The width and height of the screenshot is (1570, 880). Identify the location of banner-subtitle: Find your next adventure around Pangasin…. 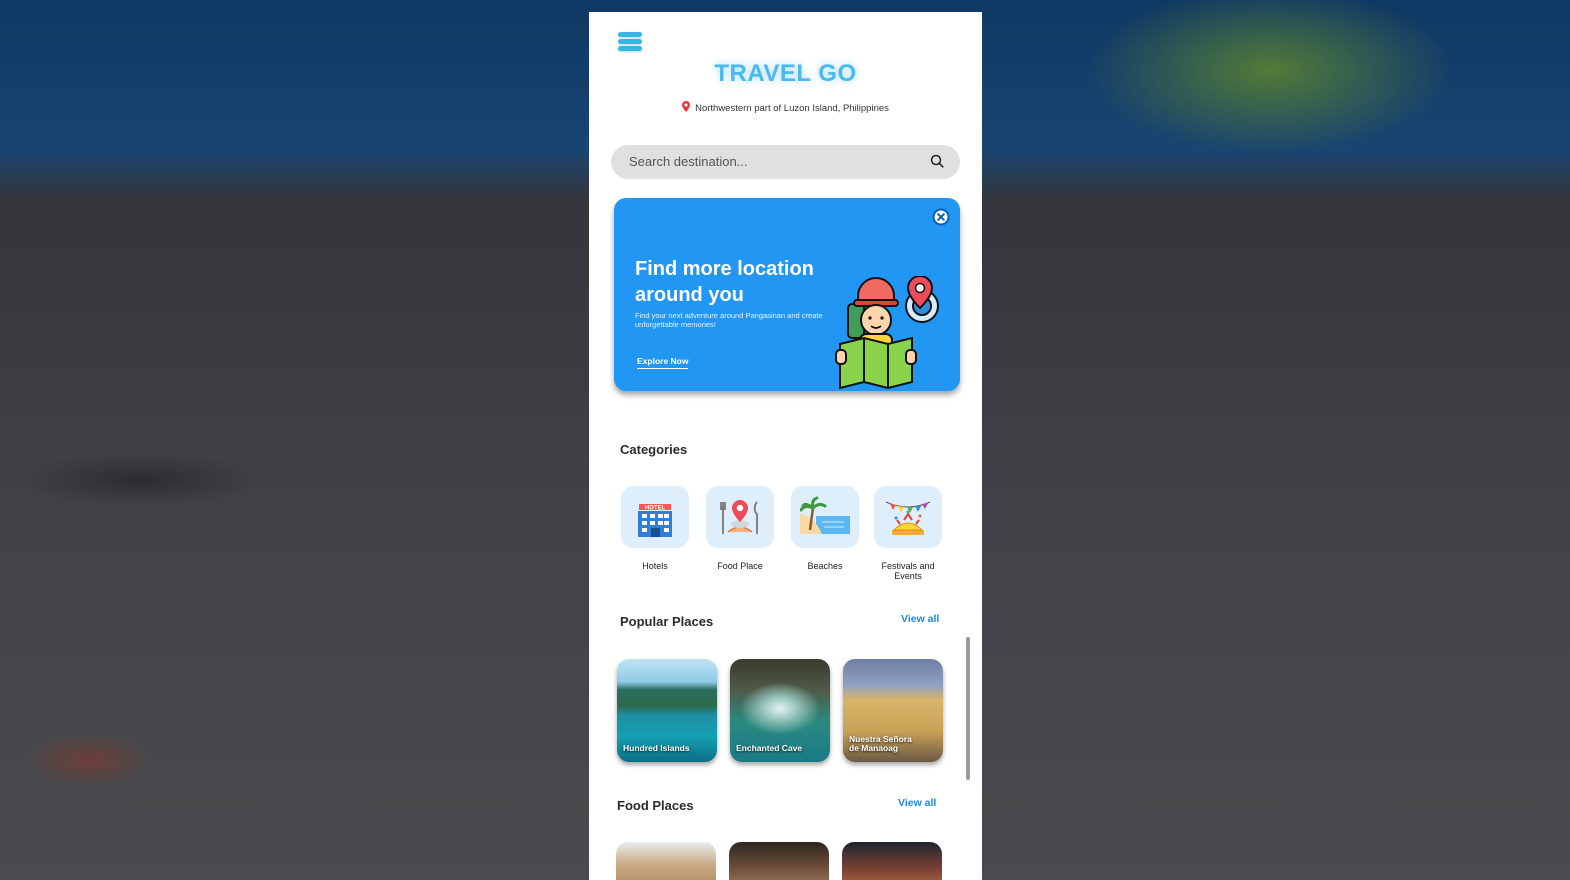
(729, 320).